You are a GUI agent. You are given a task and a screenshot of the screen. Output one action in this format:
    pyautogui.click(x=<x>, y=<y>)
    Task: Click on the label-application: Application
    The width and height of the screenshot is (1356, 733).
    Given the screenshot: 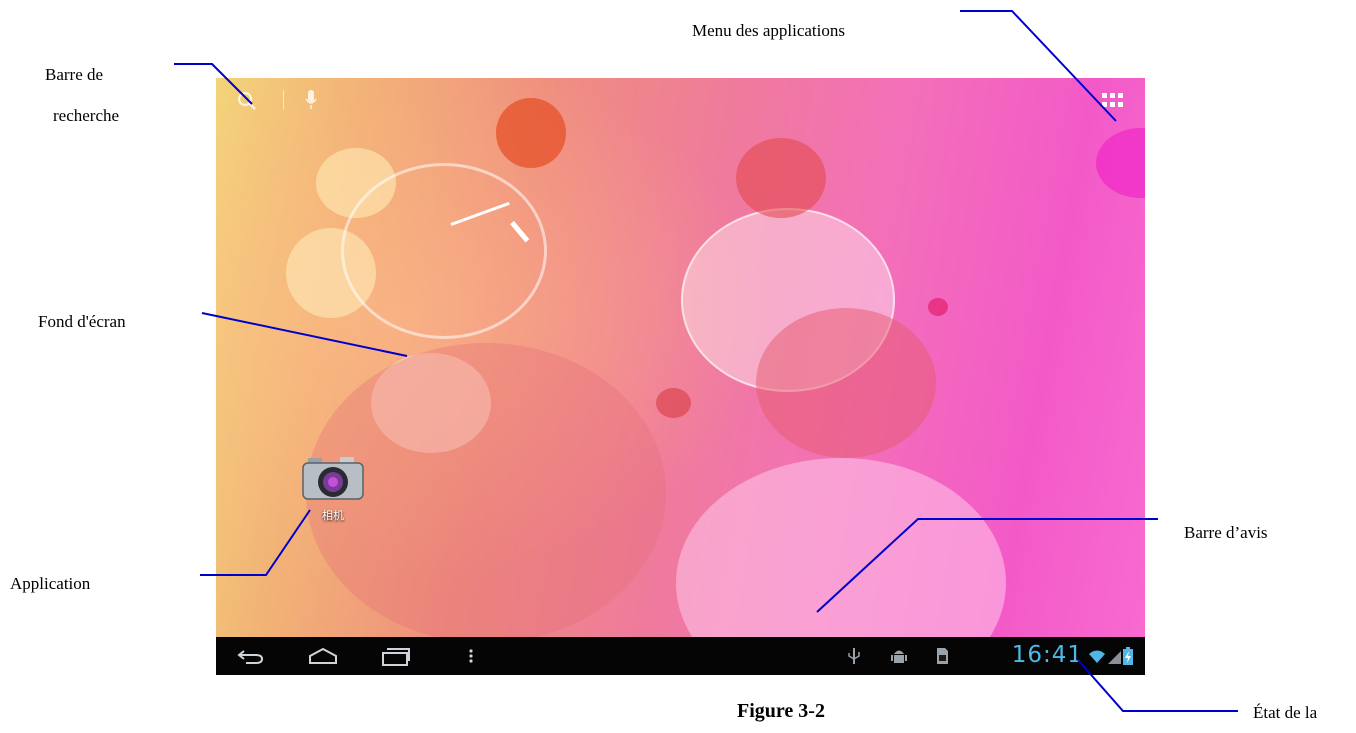 What is the action you would take?
    pyautogui.click(x=50, y=583)
    